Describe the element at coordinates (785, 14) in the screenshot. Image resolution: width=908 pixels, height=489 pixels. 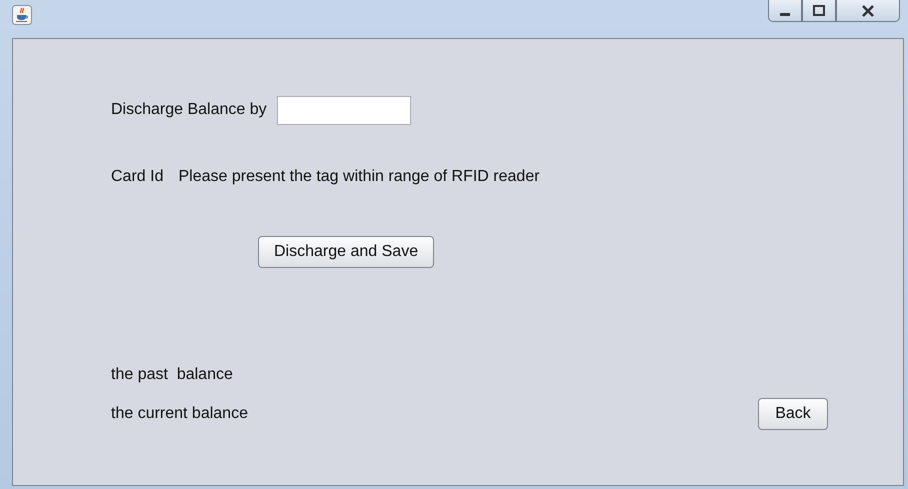
I see `minimize-icon` at that location.